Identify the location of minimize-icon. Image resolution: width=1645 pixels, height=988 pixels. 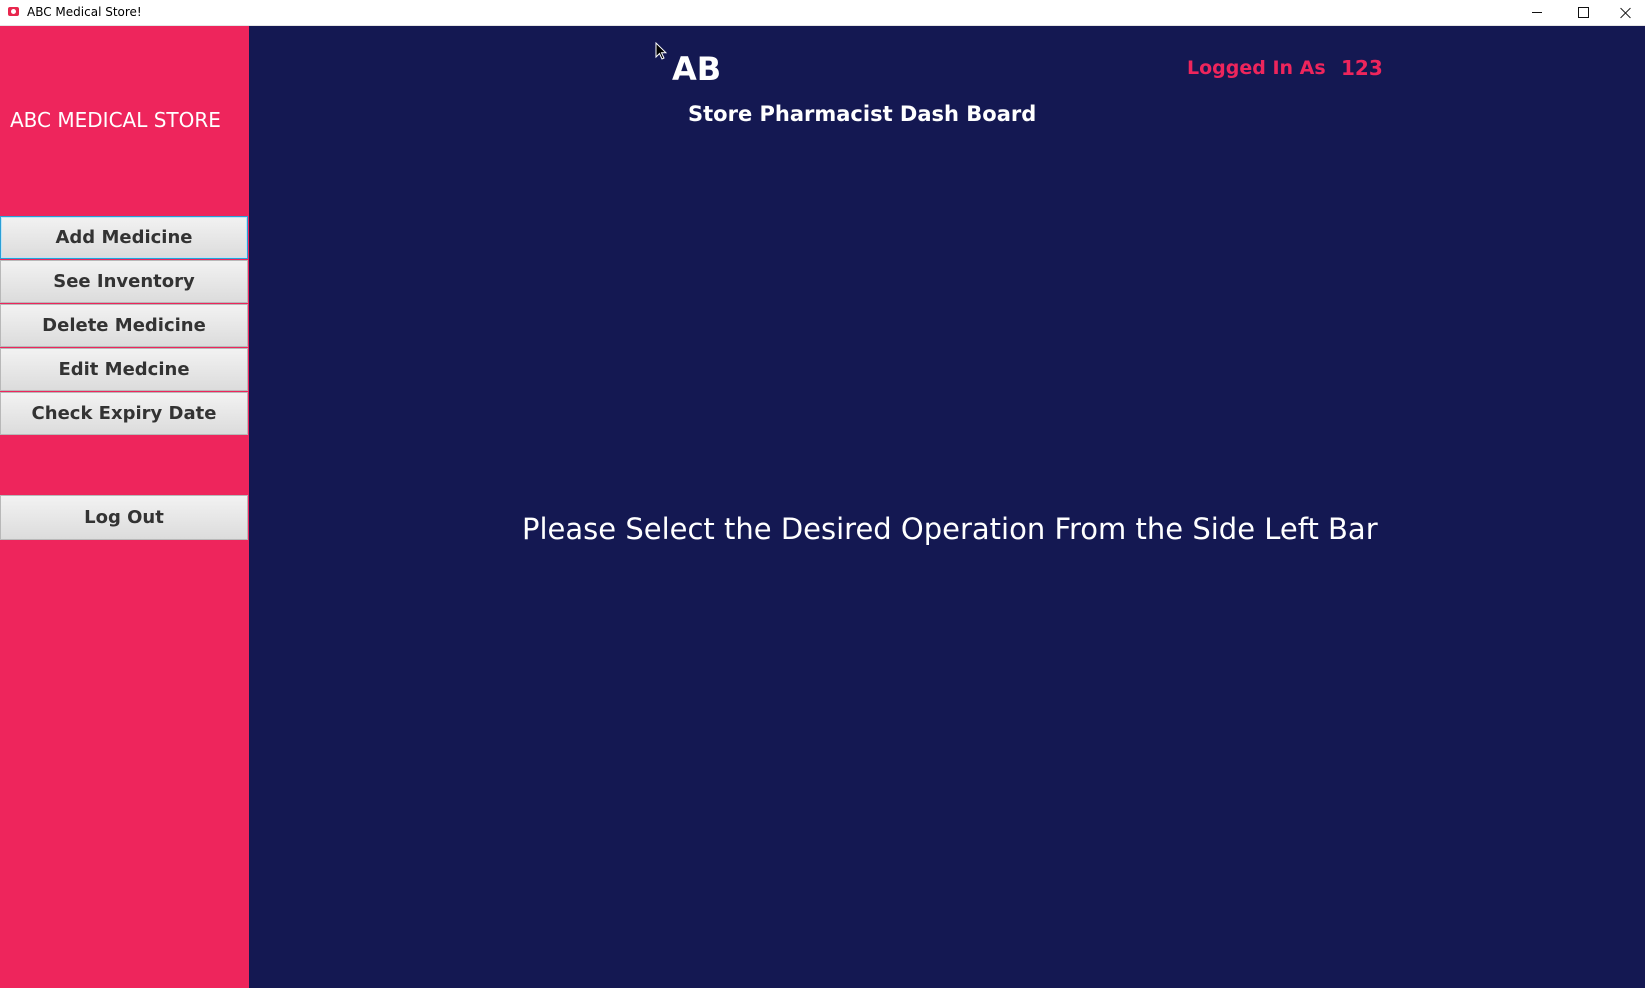
(1537, 12).